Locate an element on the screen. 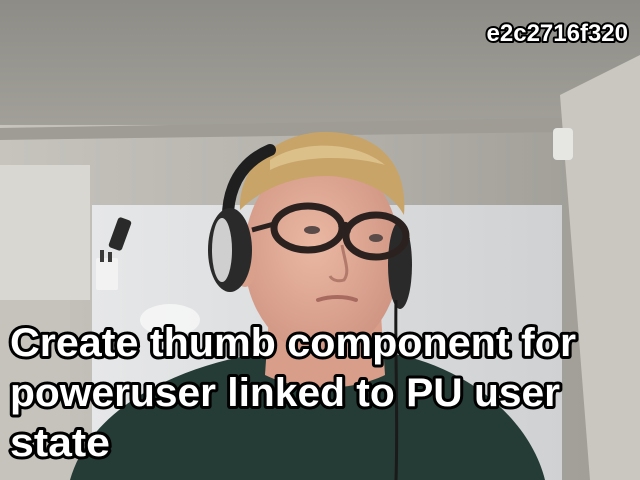 The image size is (640, 480). commit-hash: e2c2716f320 is located at coordinates (557, 33).